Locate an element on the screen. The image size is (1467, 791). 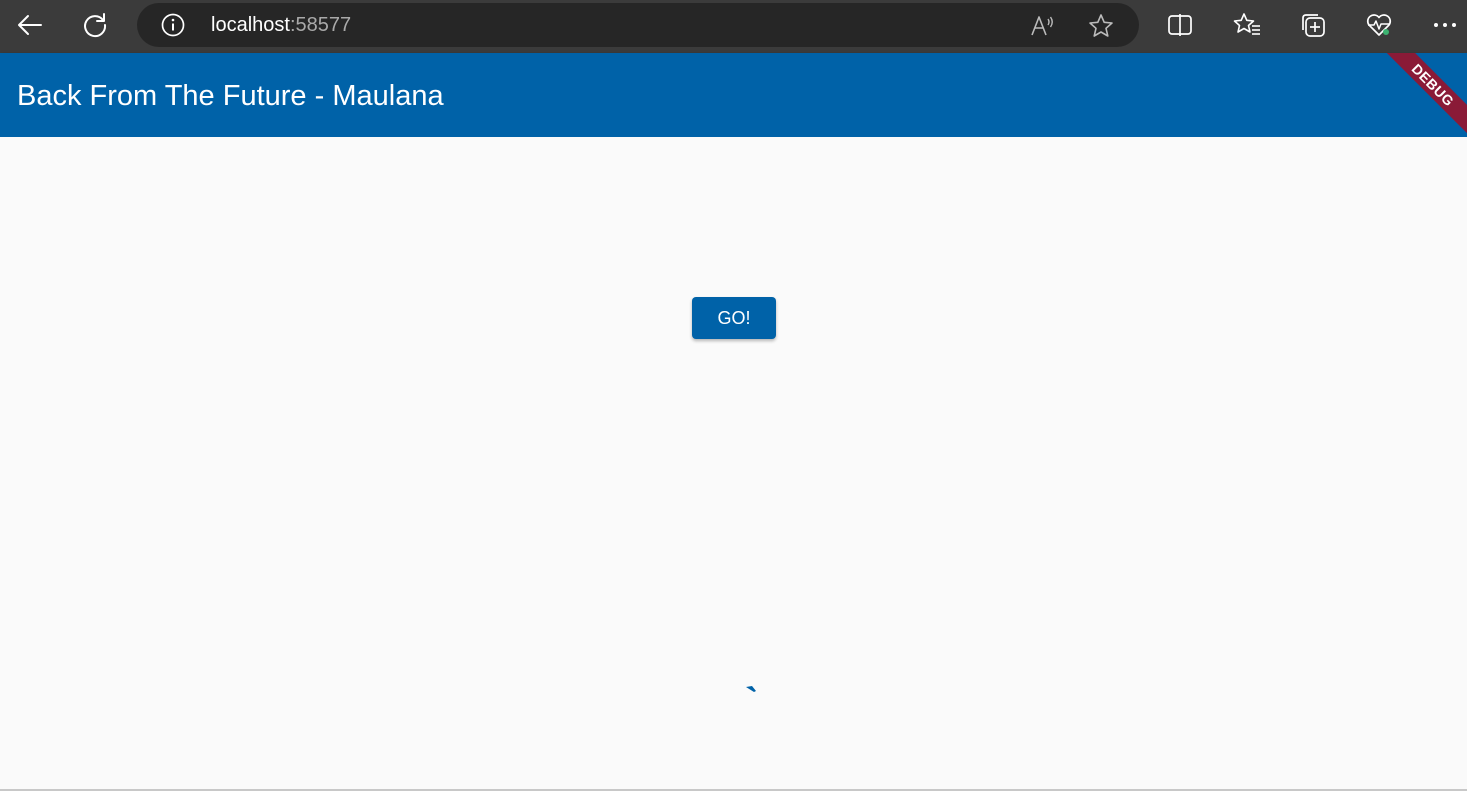
app-title: Back From The Future - Maulana is located at coordinates (230, 96).